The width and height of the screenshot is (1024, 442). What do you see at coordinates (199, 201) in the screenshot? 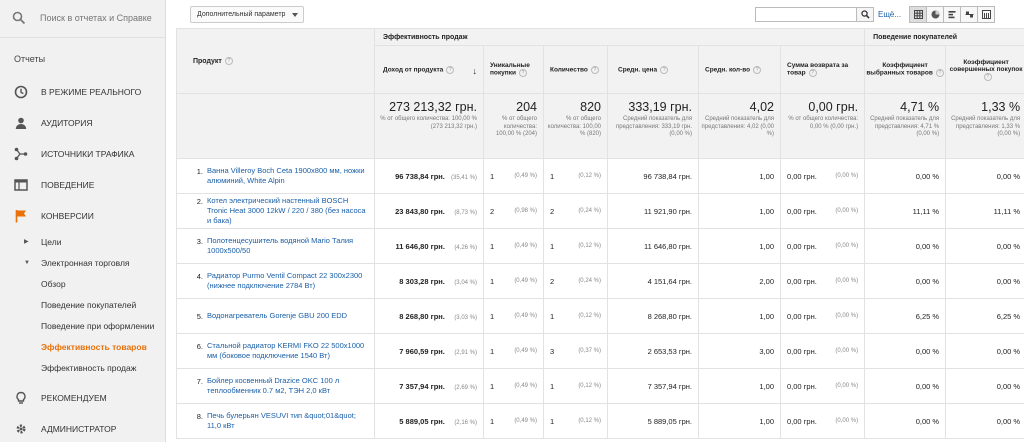
I see `row-number: 2.` at bounding box center [199, 201].